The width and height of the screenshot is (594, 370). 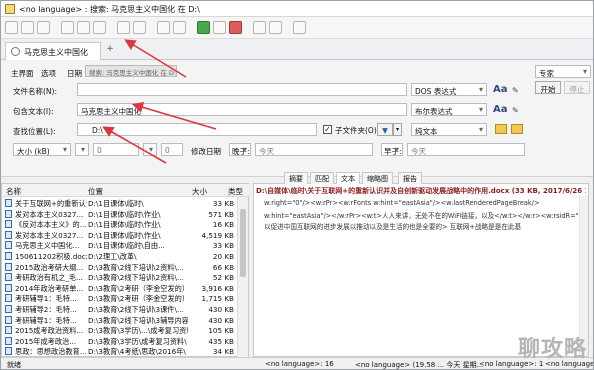 I want to click on table-row: 2015政治考研大纲... D:\3教育\2线下培训\2资料\... 66 KB, so click(x=120, y=267).